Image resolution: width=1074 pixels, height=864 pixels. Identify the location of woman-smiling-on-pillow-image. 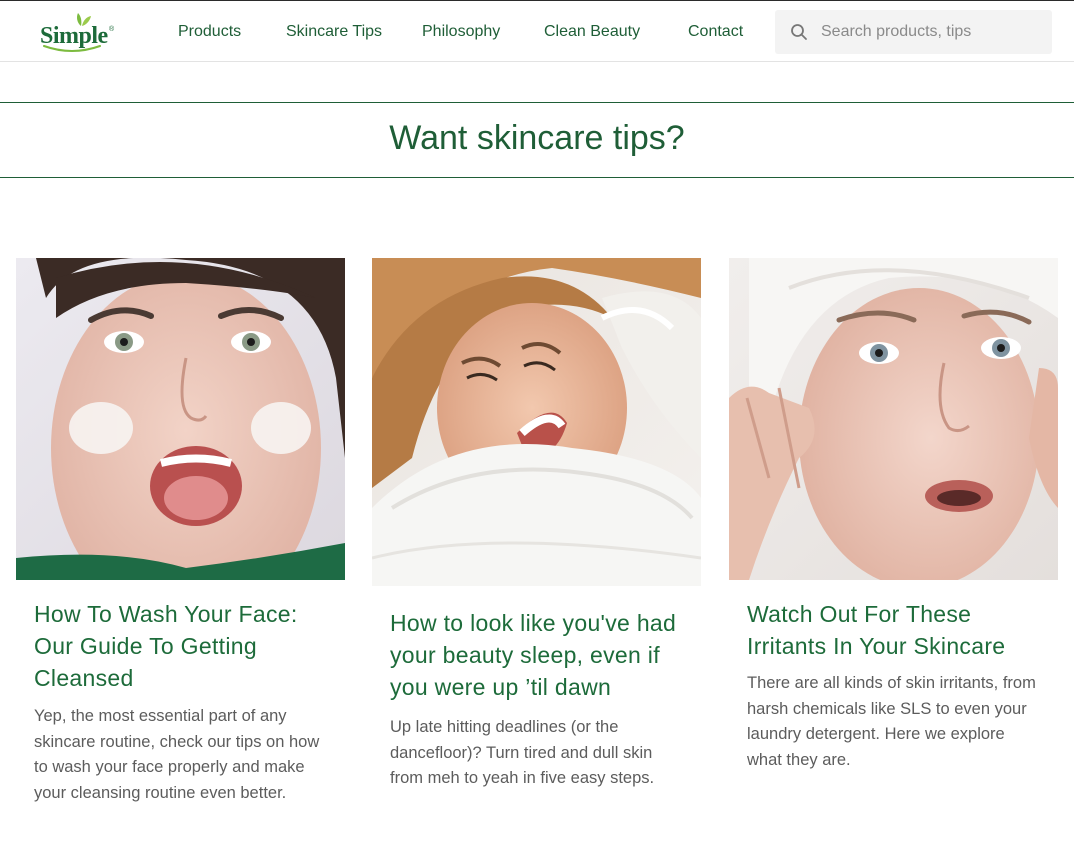
(536, 422).